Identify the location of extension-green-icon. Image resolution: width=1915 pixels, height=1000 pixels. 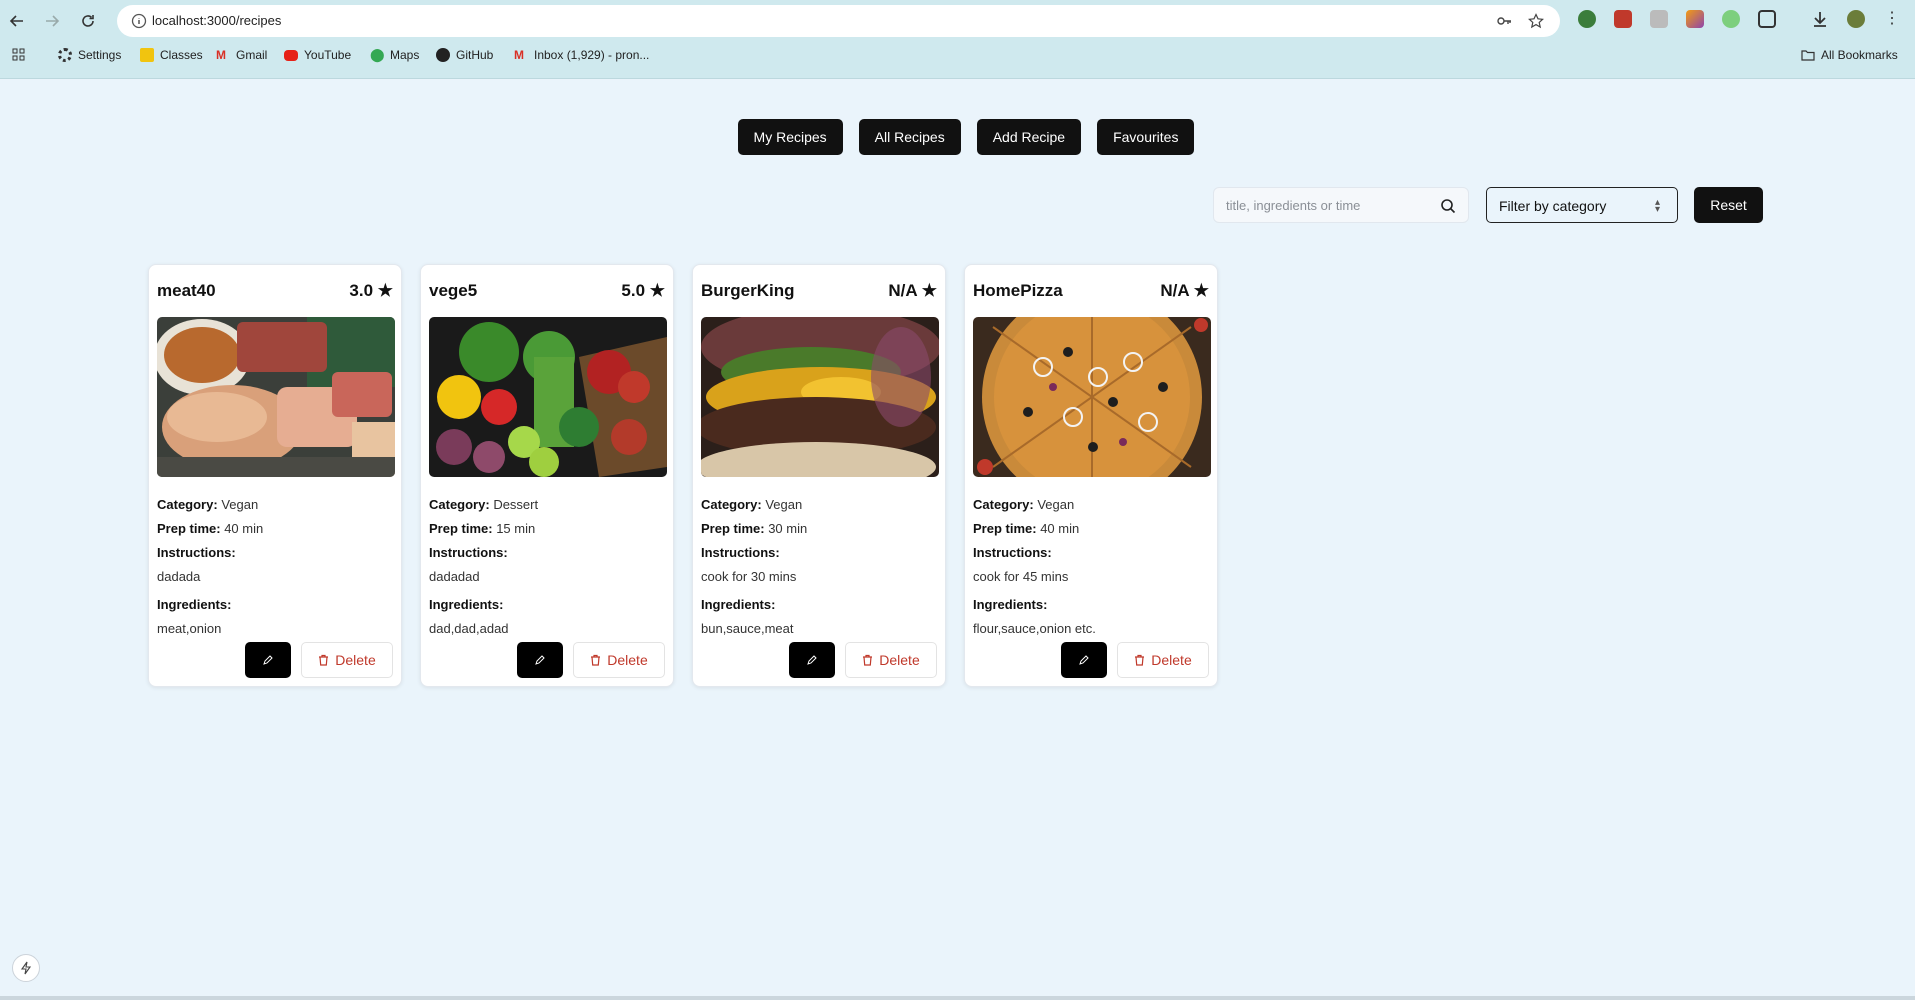
(1731, 19).